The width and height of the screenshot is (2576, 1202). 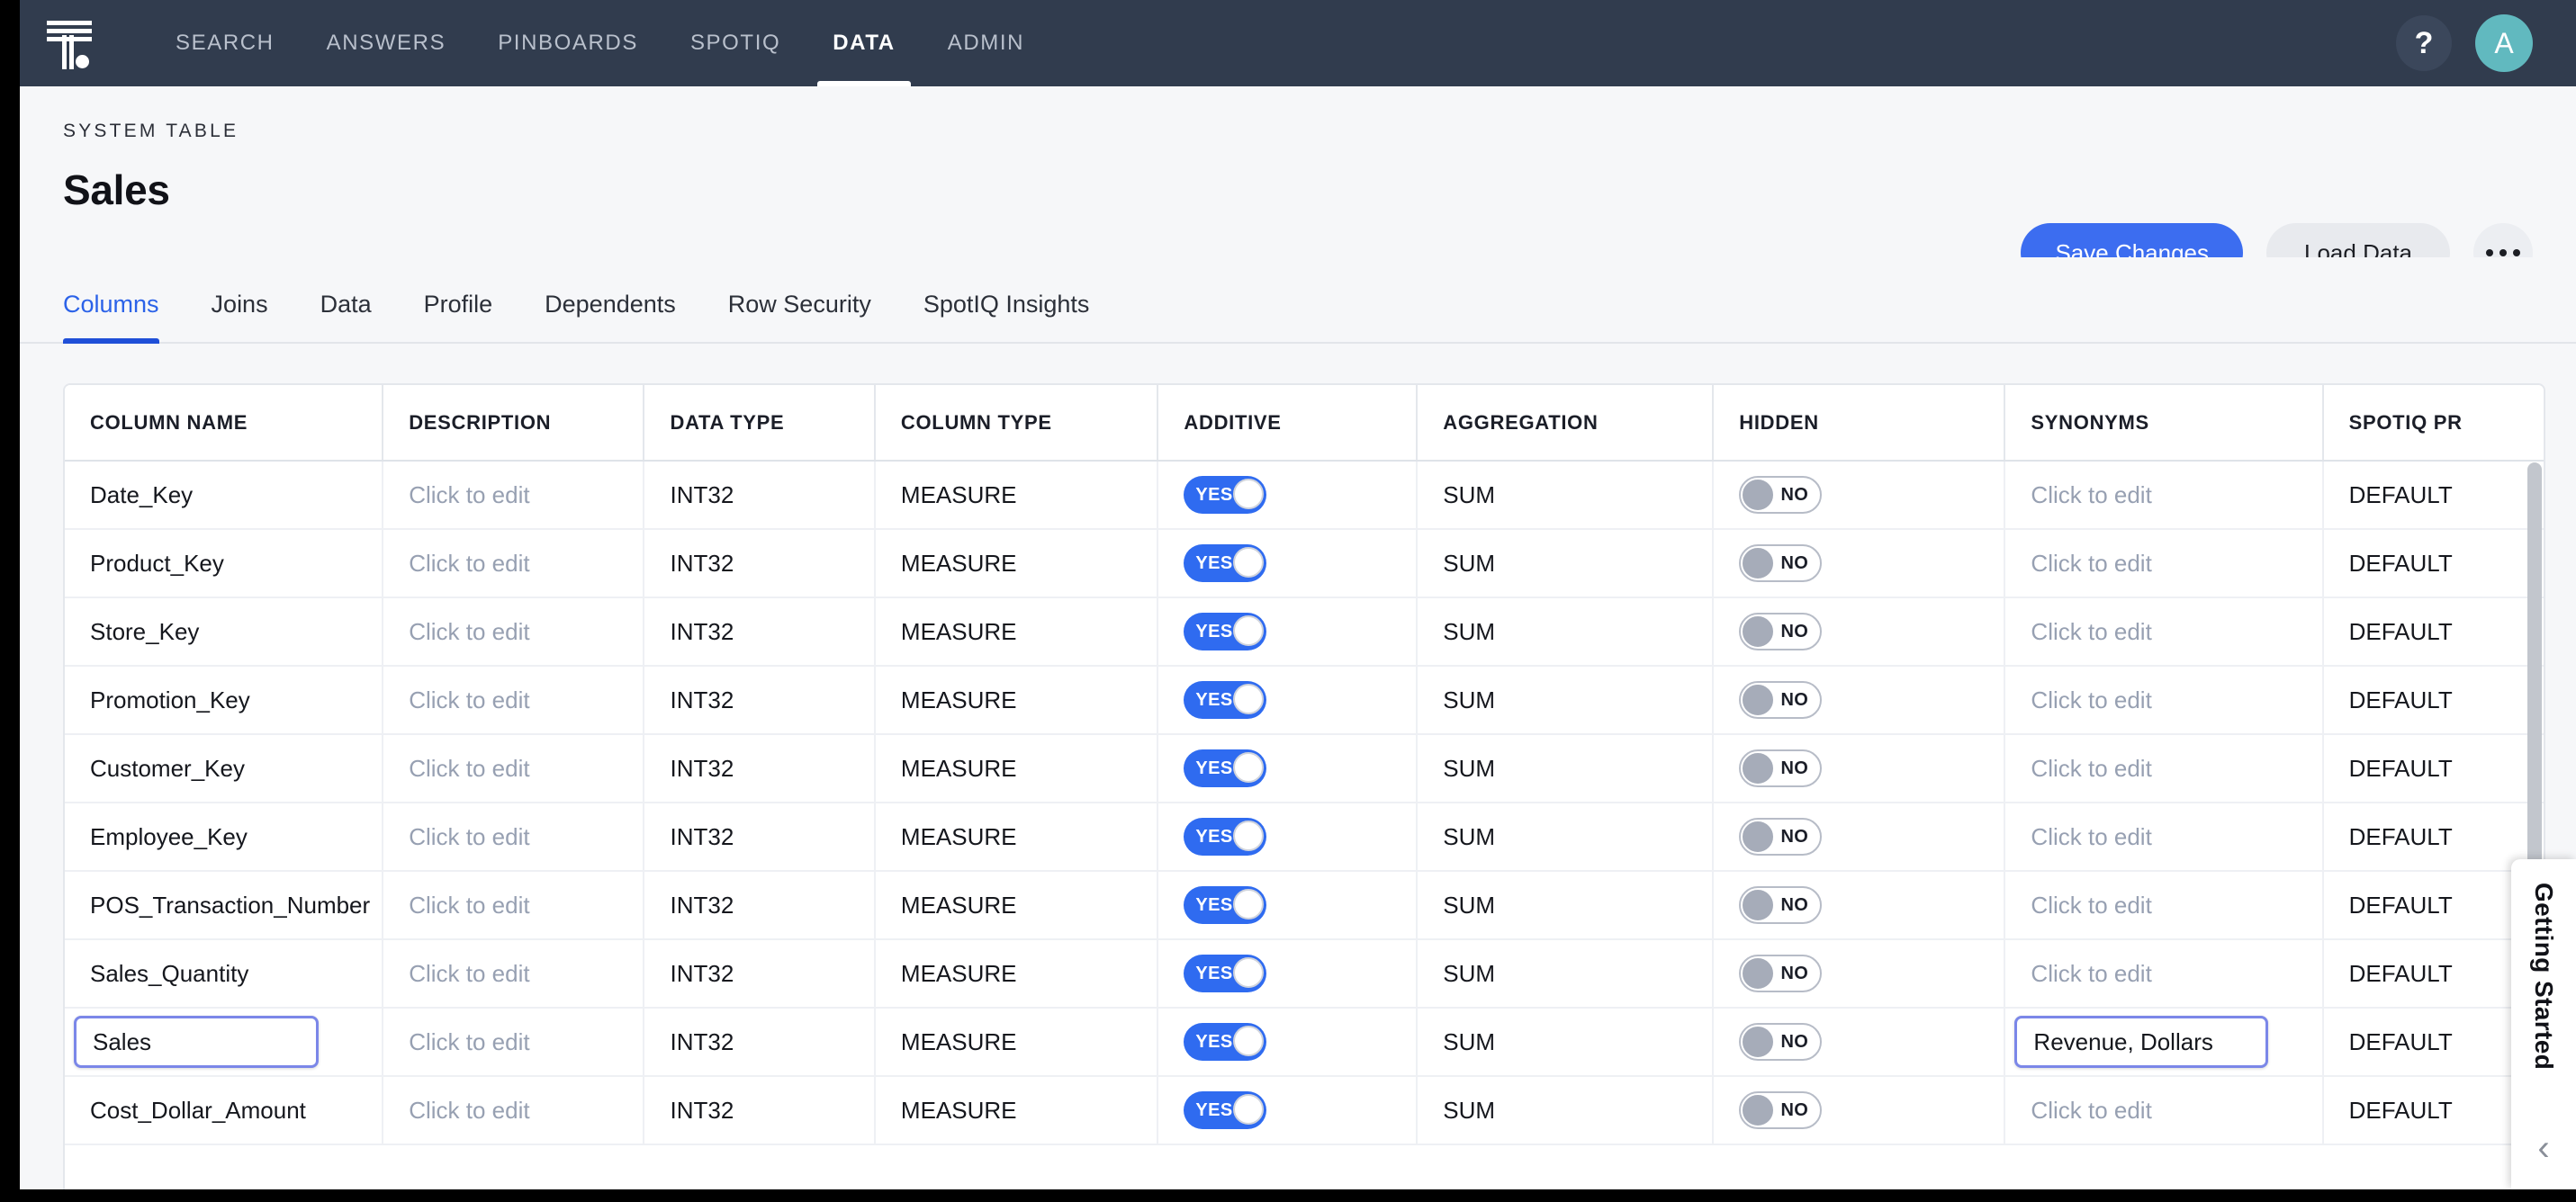 I want to click on cell-column-name: Employee_Key, so click(x=224, y=837).